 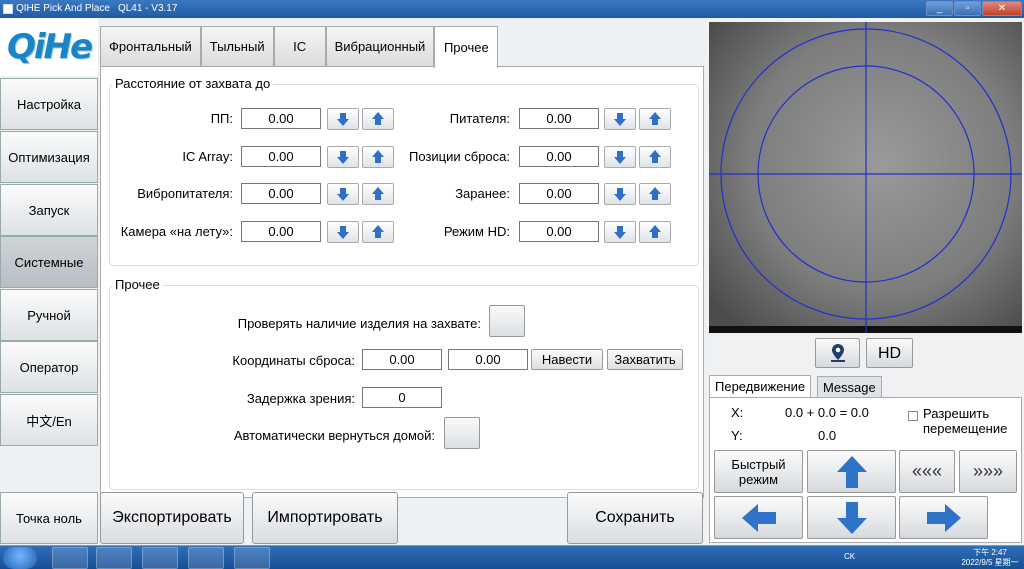 What do you see at coordinates (150, 46) in the screenshot?
I see `tab-front: Фронтальный` at bounding box center [150, 46].